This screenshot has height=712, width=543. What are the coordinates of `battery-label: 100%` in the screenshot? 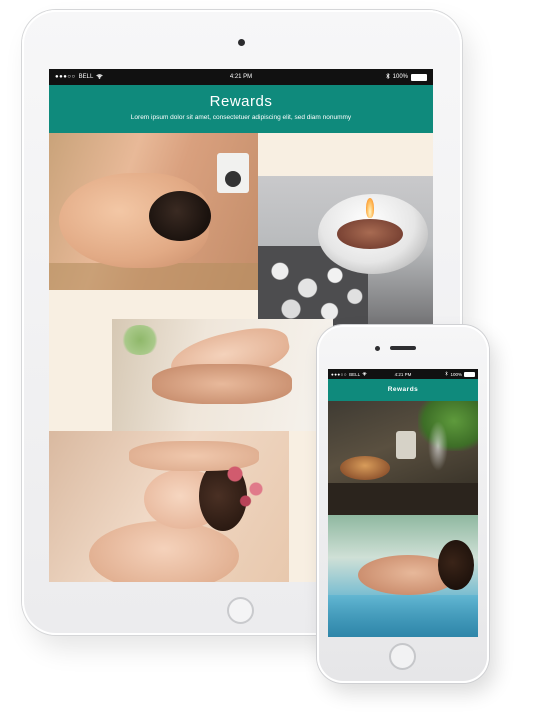 It's located at (400, 77).